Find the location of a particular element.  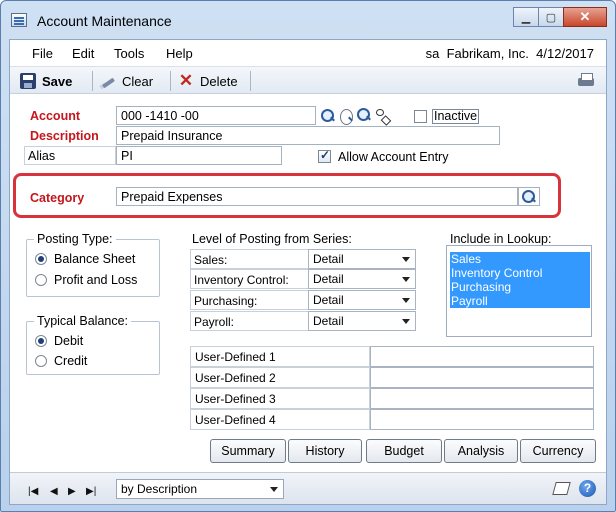

category-label: Category is located at coordinates (57, 198).